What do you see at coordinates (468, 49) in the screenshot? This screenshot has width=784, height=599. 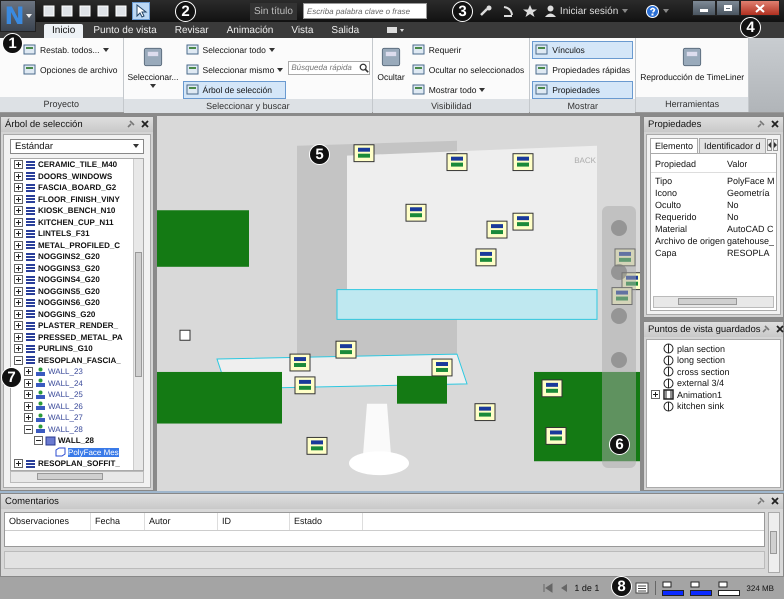 I see `ribbon-button: Requerir` at bounding box center [468, 49].